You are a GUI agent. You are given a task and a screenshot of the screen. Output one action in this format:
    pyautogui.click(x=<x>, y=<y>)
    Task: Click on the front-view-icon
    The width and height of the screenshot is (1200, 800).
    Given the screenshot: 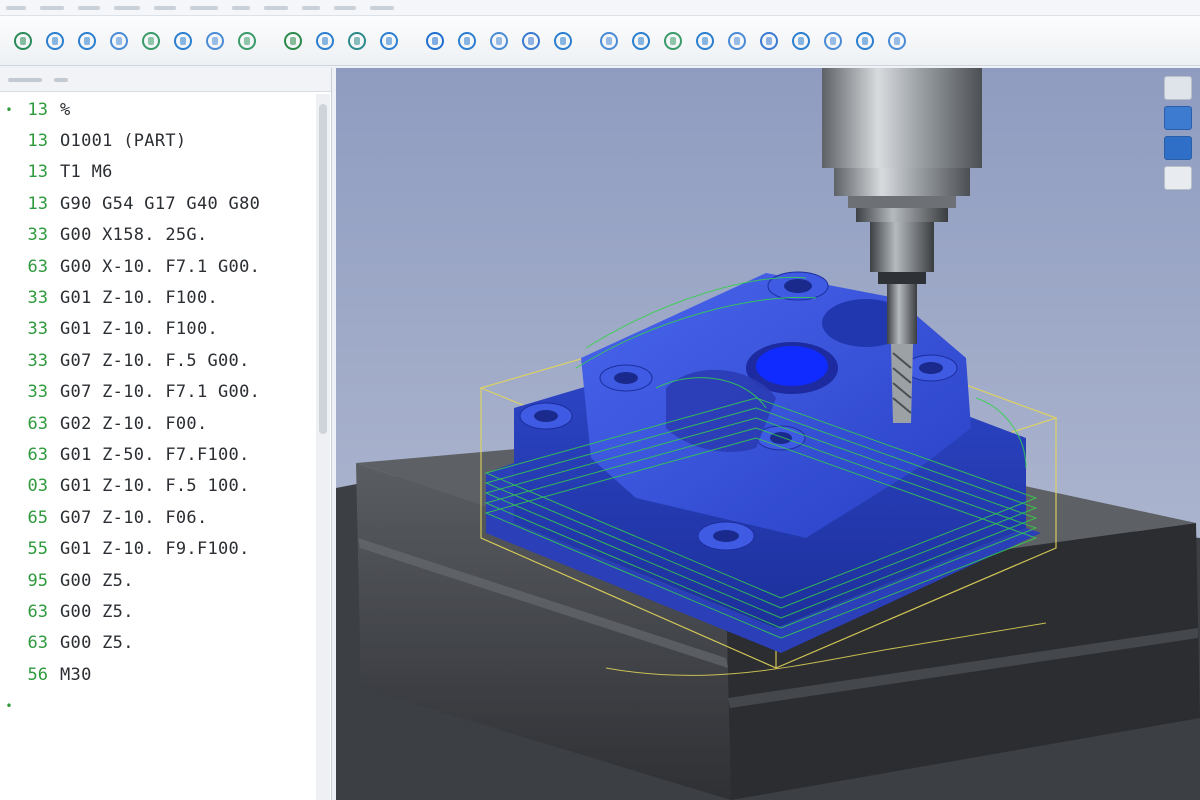 What is the action you would take?
    pyautogui.click(x=801, y=40)
    